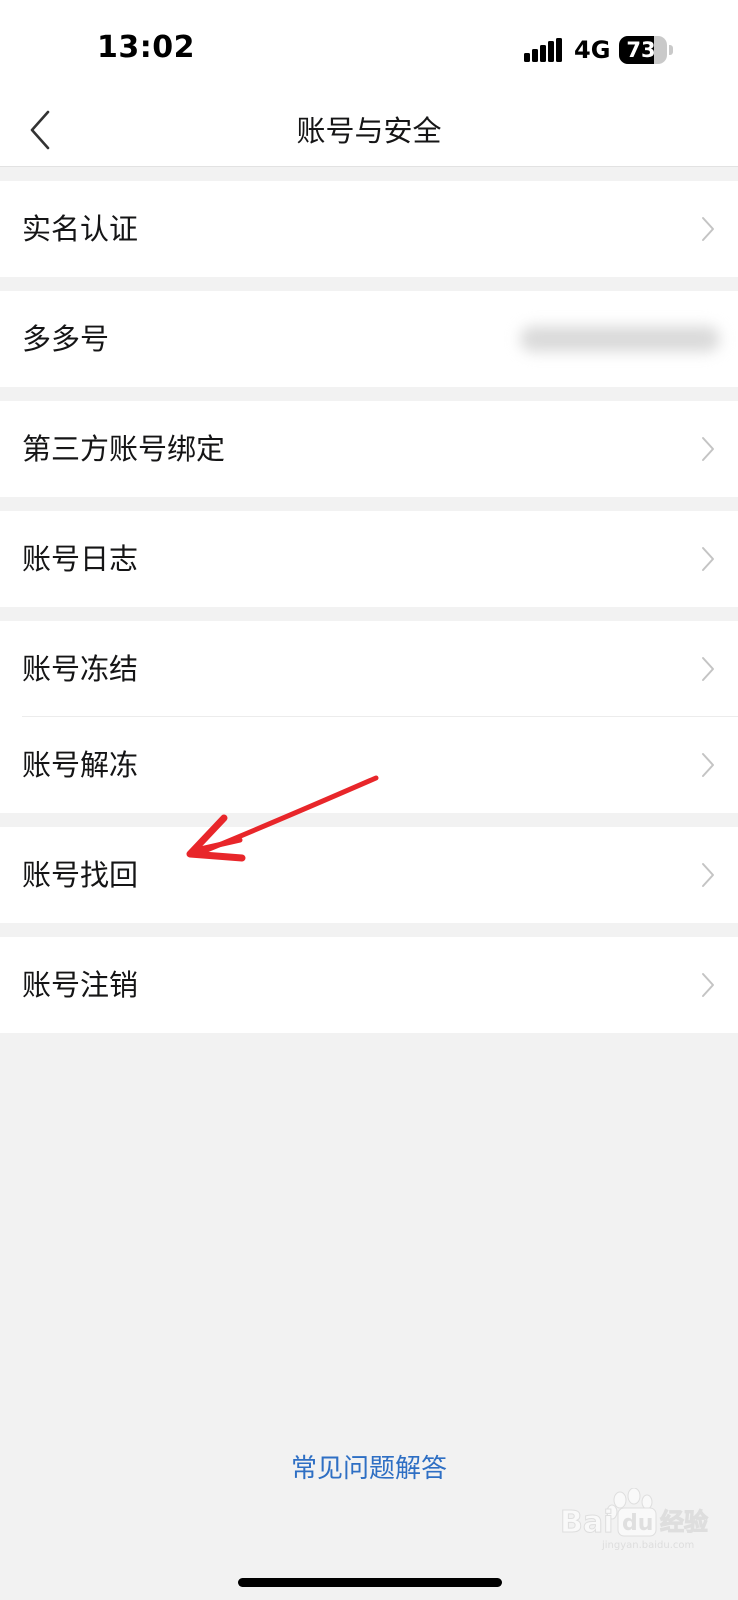  Describe the element at coordinates (369, 985) in the screenshot. I see `menu-item-account-cancellation: 账号注销` at that location.